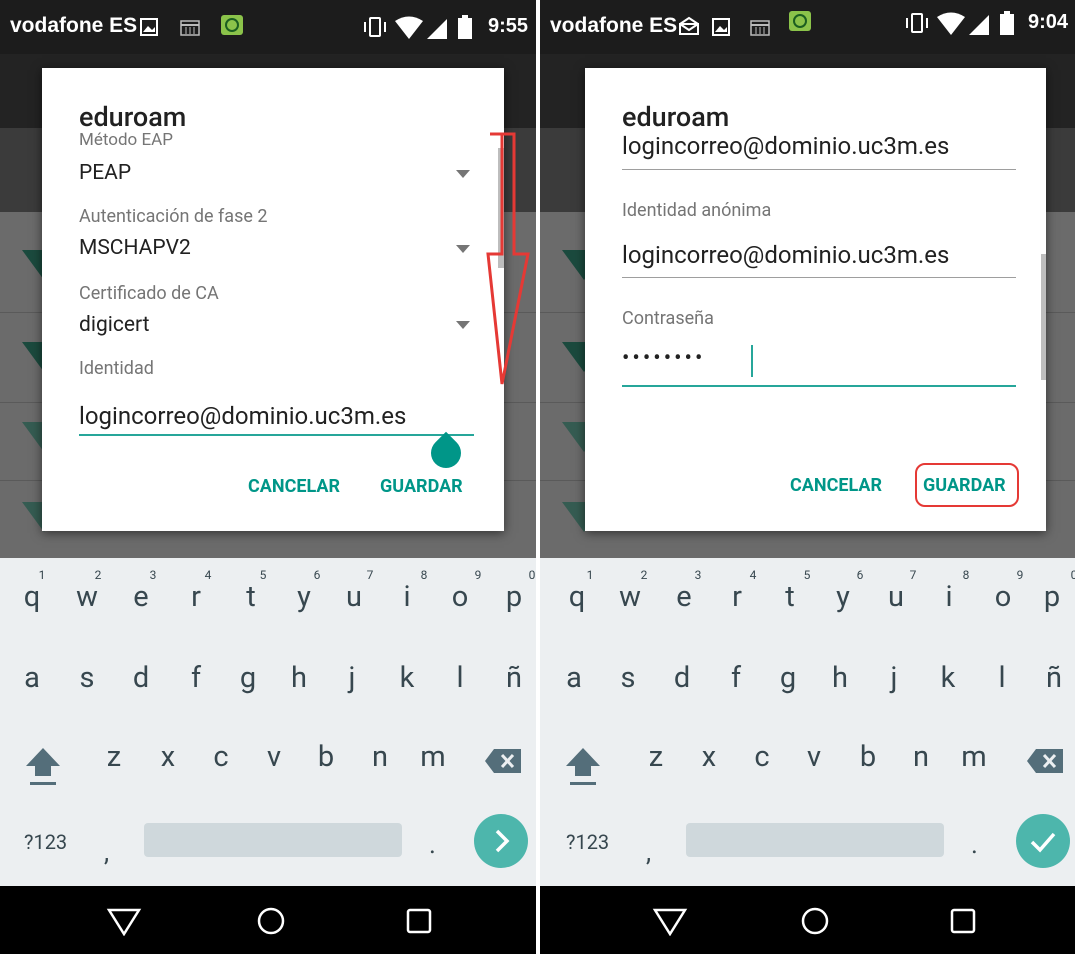  Describe the element at coordinates (114, 325) in the screenshot. I see `ca-cert-select: digicert` at that location.